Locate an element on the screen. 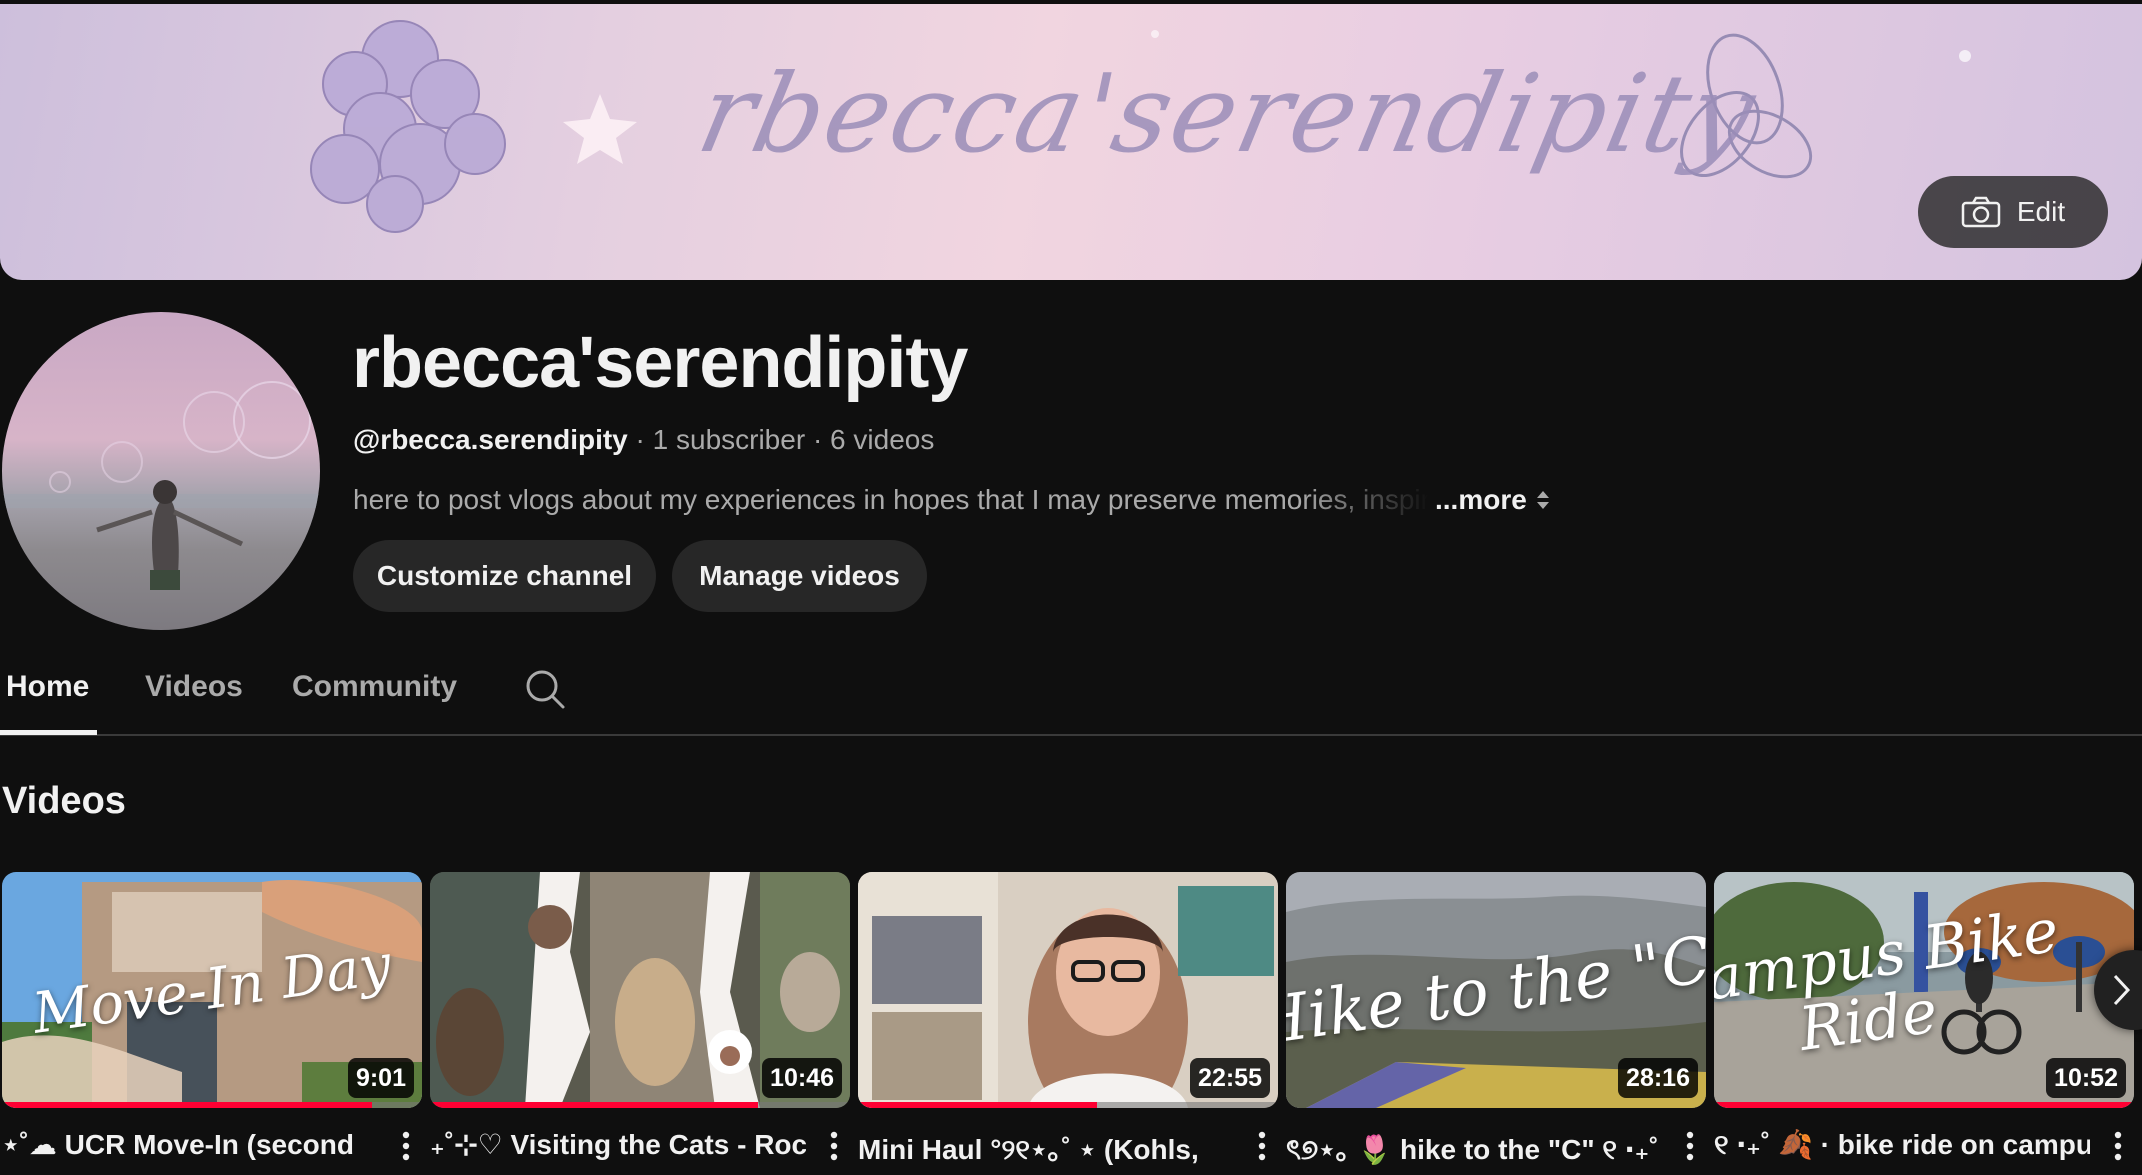 The image size is (2142, 1175). camera-icon is located at coordinates (1981, 212).